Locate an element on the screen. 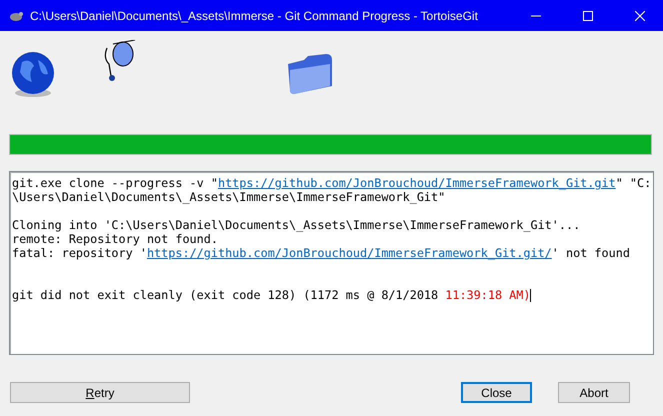 The image size is (663, 416). tortoise-icon is located at coordinates (16, 16).